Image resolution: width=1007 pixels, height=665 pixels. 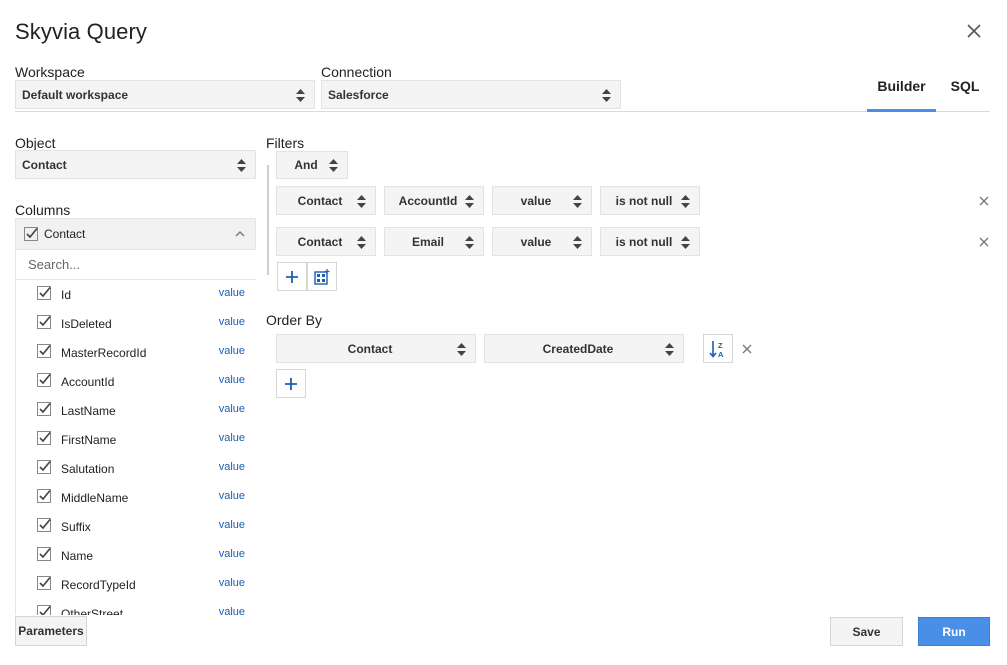 What do you see at coordinates (136, 584) in the screenshot?
I see `column-item: RecordTypeId value` at bounding box center [136, 584].